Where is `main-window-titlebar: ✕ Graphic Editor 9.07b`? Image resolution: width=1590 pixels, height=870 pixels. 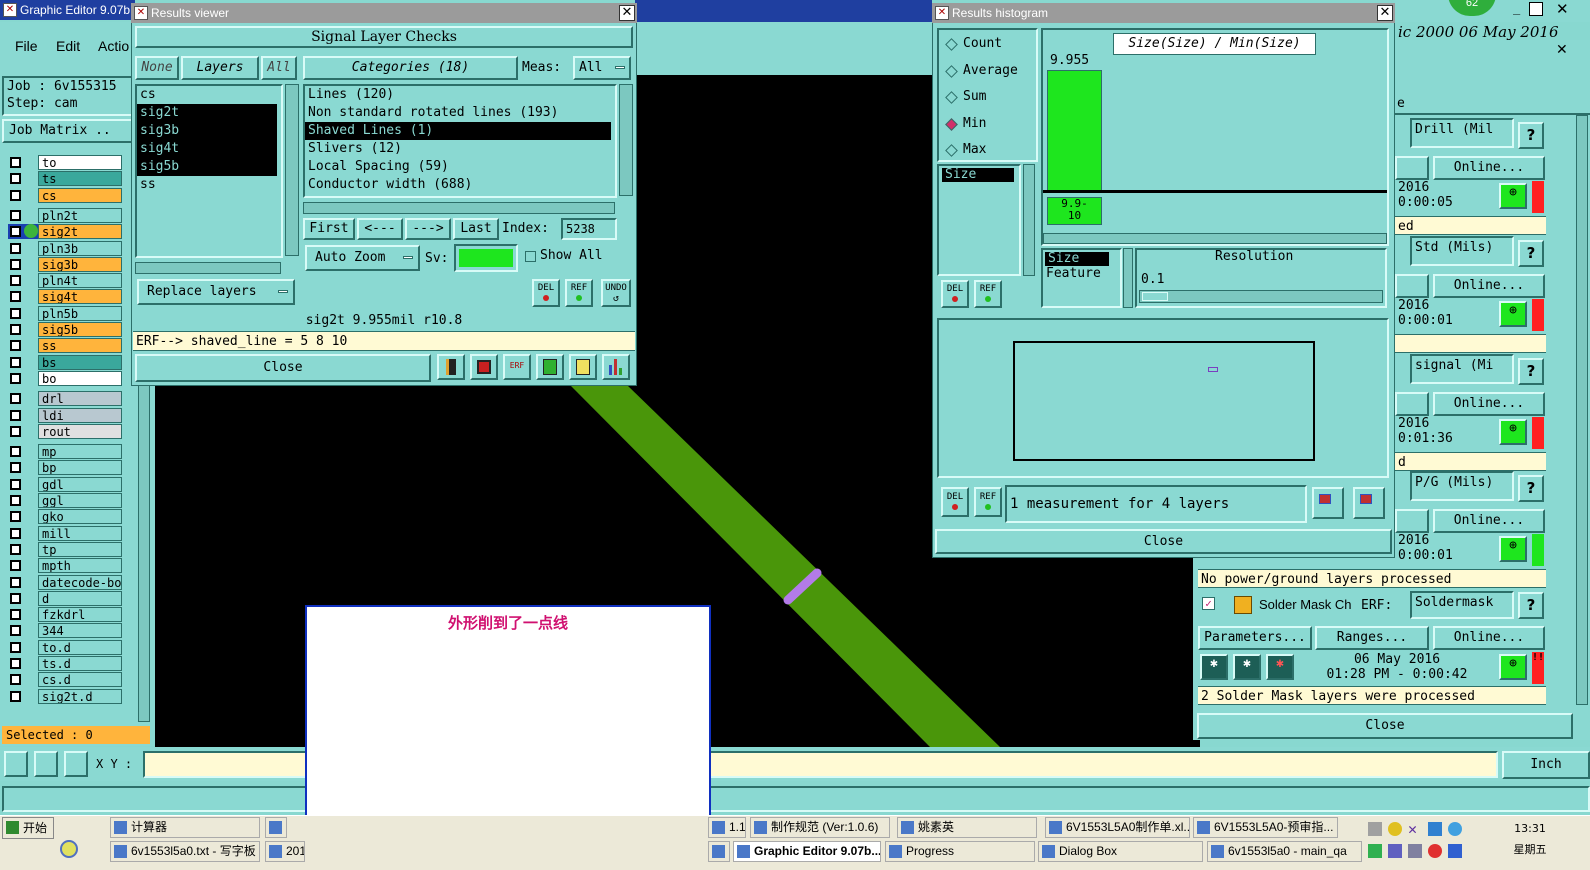
main-window-titlebar: ✕ Graphic Editor 9.07b is located at coordinates (67, 10).